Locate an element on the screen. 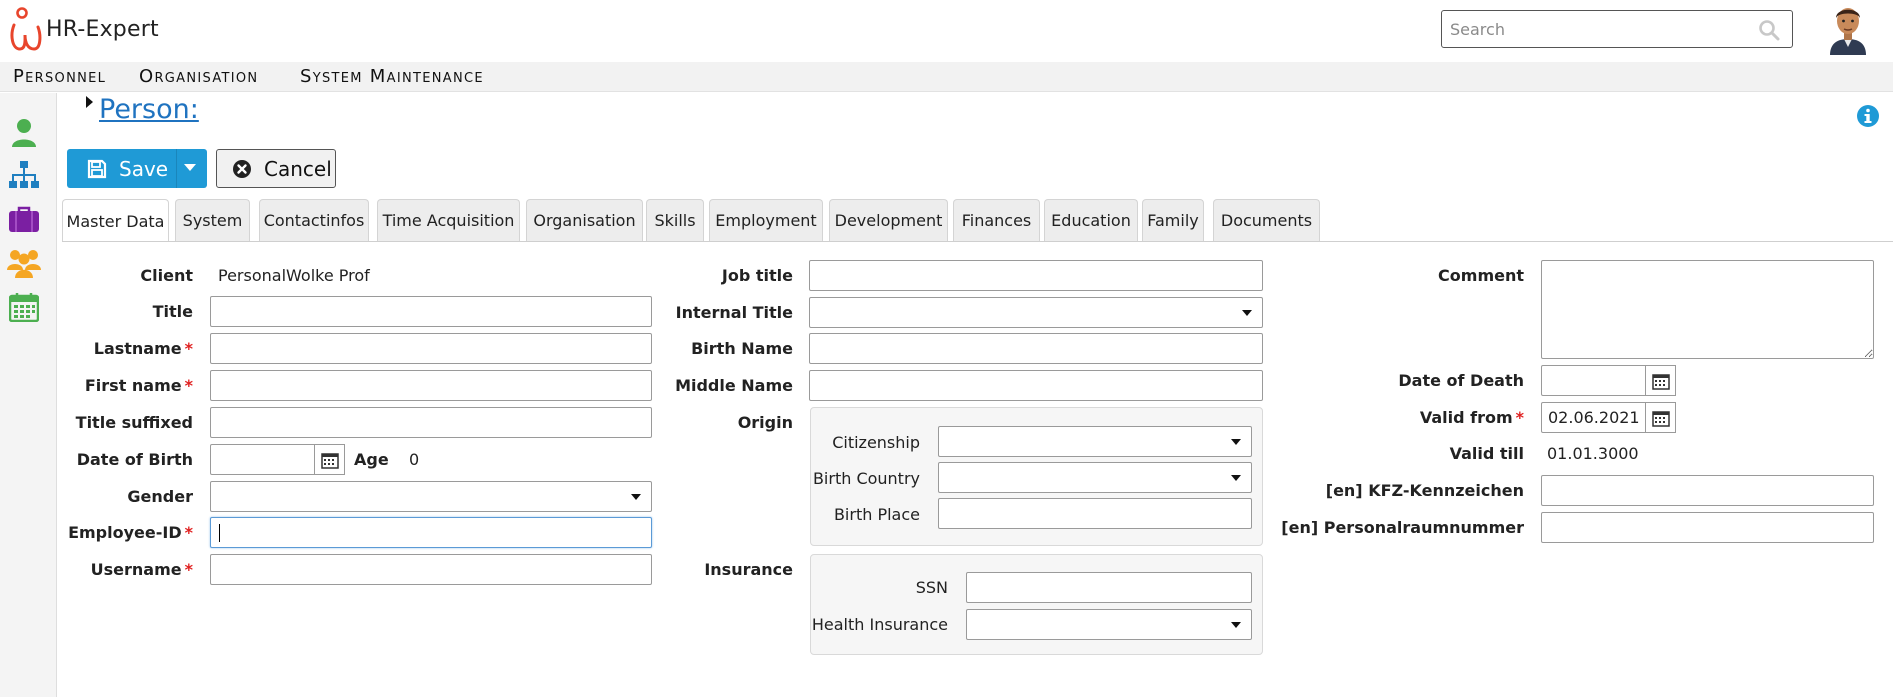 This screenshot has height=697, width=1893. group-icon is located at coordinates (24, 264).